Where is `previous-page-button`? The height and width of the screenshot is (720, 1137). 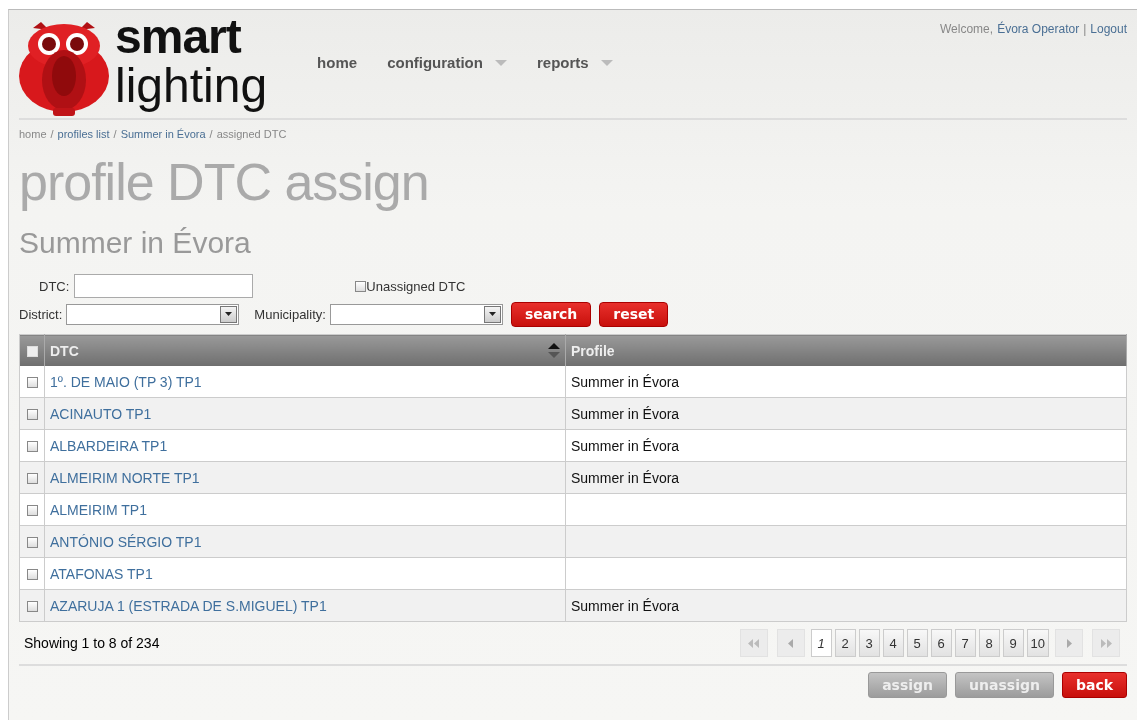
previous-page-button is located at coordinates (790, 643).